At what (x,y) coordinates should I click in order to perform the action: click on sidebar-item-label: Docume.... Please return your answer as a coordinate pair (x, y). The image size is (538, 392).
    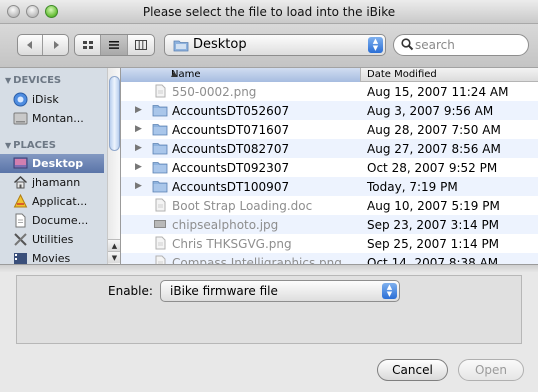
    Looking at the image, I should click on (60, 220).